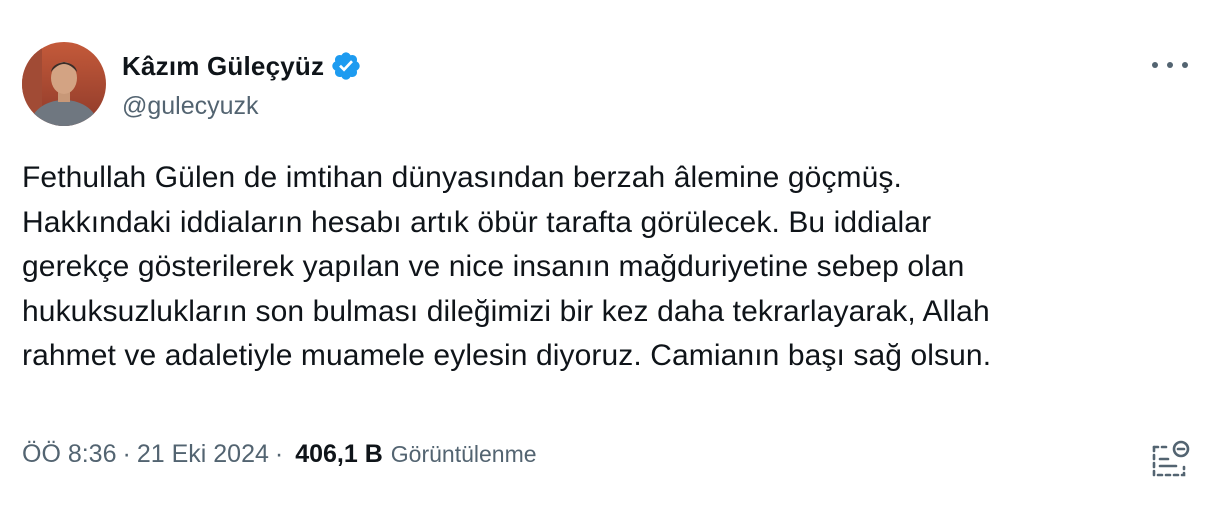 The height and width of the screenshot is (506, 1230). I want to click on author-name: Kâzım Güleçyüz, so click(223, 66).